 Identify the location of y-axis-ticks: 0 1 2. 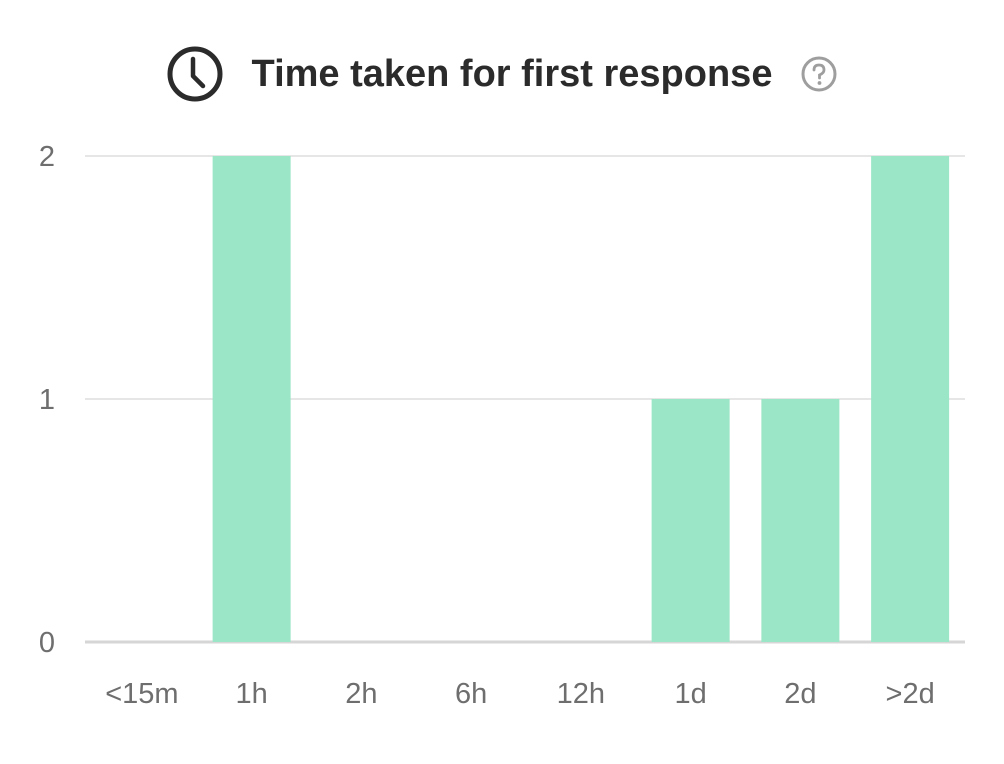
(47, 400).